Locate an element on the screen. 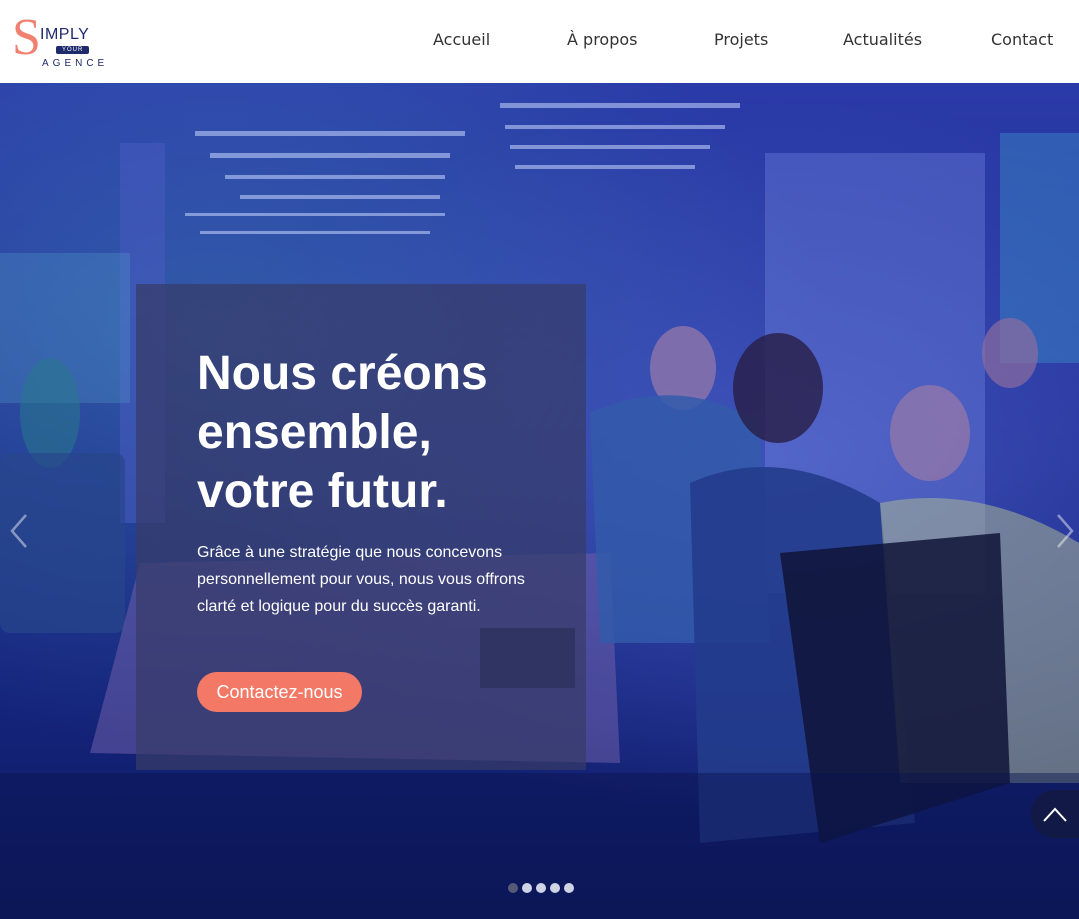 The width and height of the screenshot is (1079, 919). nav-item-a-propos: À propos is located at coordinates (602, 39).